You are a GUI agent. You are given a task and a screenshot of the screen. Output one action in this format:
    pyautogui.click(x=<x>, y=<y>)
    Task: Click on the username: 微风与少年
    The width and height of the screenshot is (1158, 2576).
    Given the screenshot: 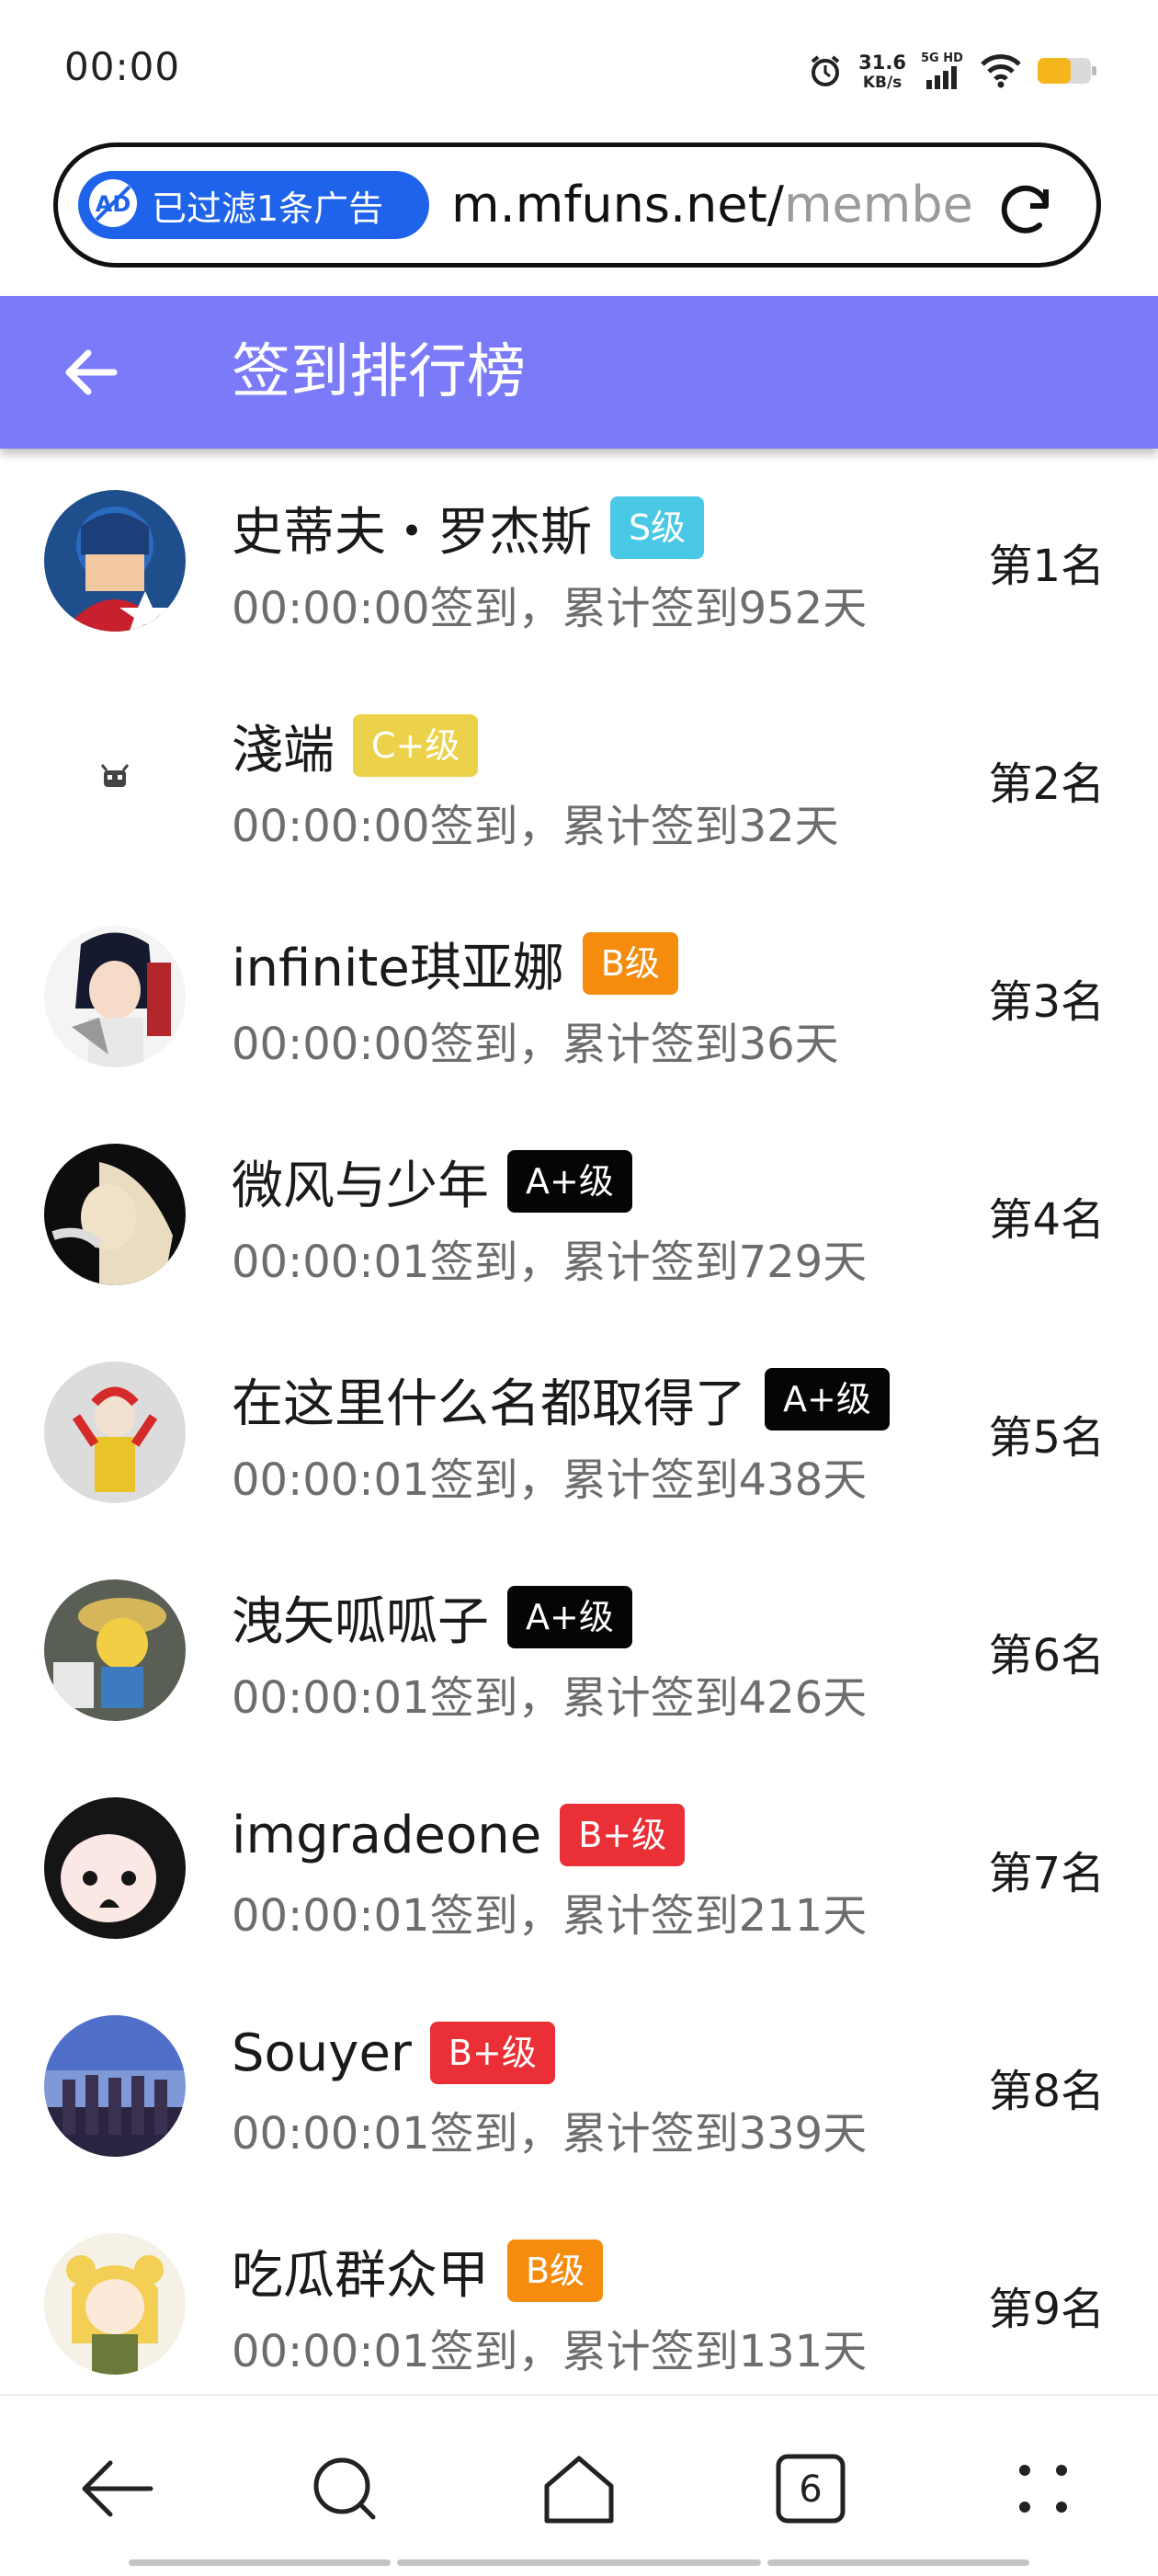 What is the action you would take?
    pyautogui.click(x=361, y=1182)
    